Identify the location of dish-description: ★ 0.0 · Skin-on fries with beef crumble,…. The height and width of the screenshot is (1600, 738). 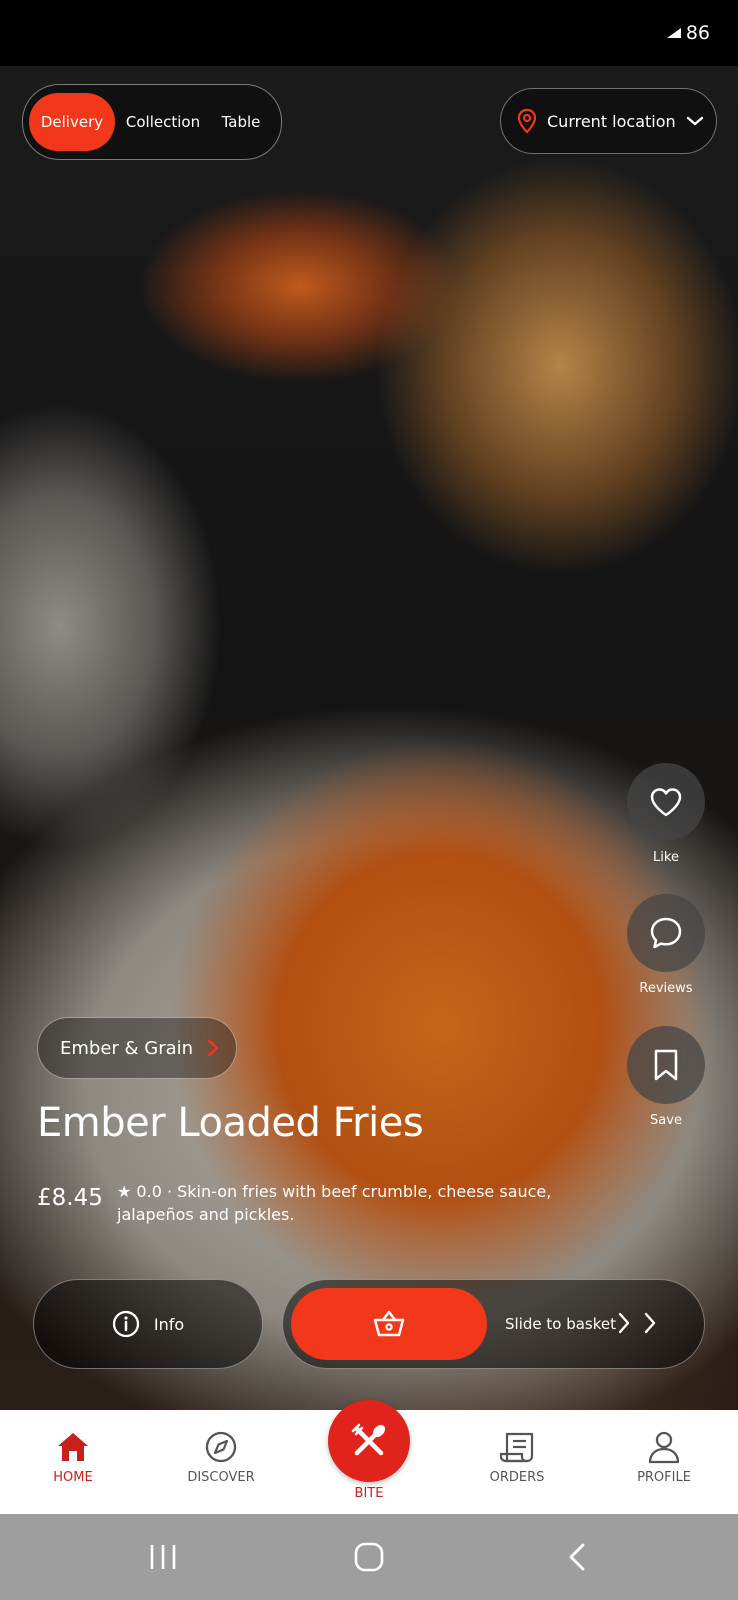
(334, 1203).